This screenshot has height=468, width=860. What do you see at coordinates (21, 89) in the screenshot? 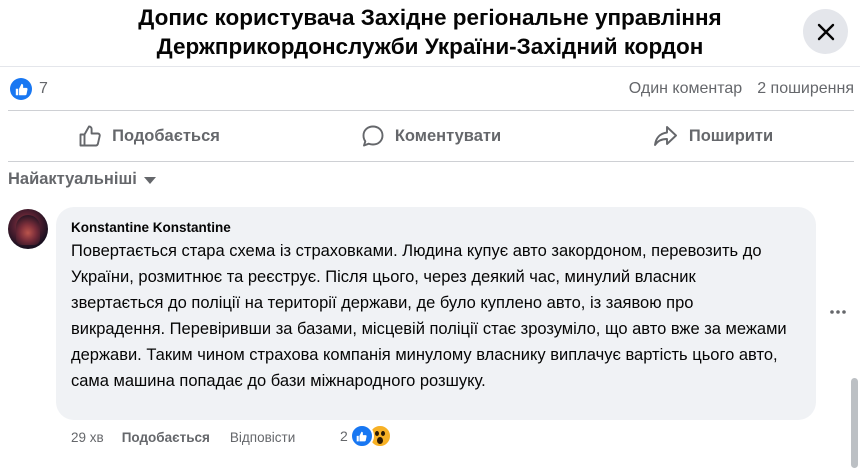
I see `like-reaction-icon` at bounding box center [21, 89].